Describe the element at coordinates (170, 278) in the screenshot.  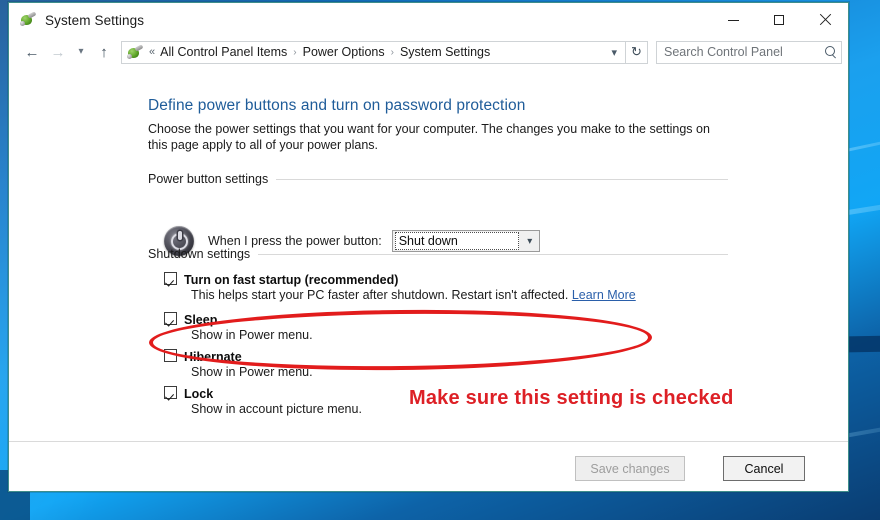
I see `checkbox-fast-startup` at that location.